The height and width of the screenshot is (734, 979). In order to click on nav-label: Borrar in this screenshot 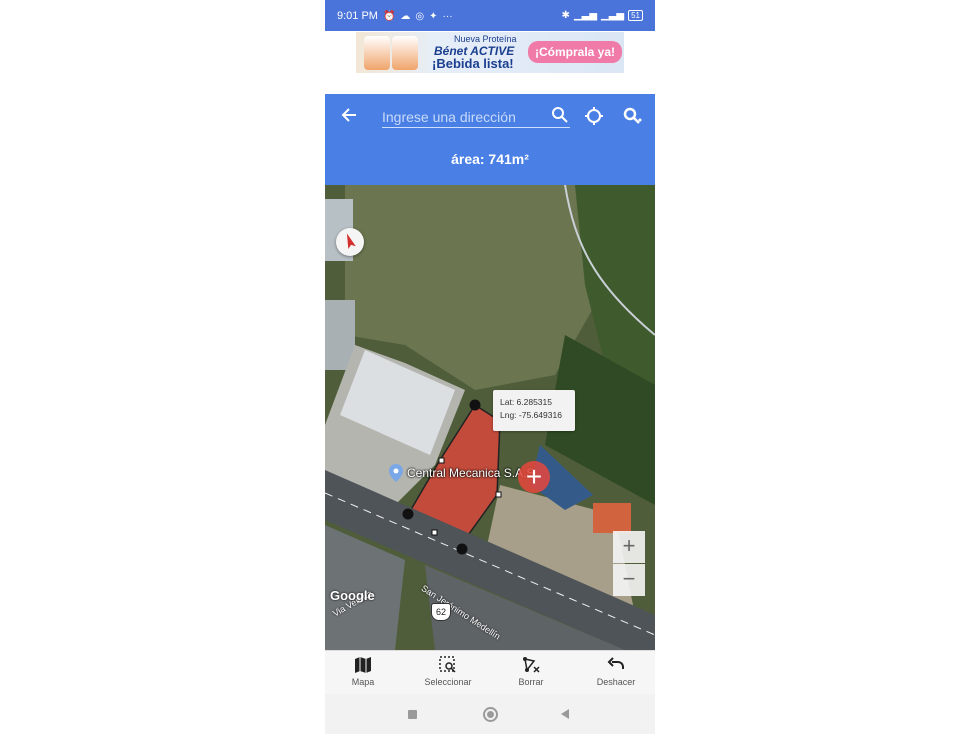, I will do `click(531, 682)`.